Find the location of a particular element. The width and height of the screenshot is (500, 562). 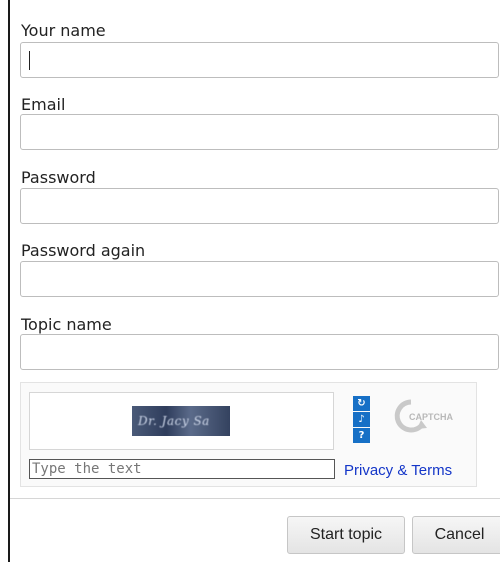

refresh-icon: ↻ is located at coordinates (361, 403).